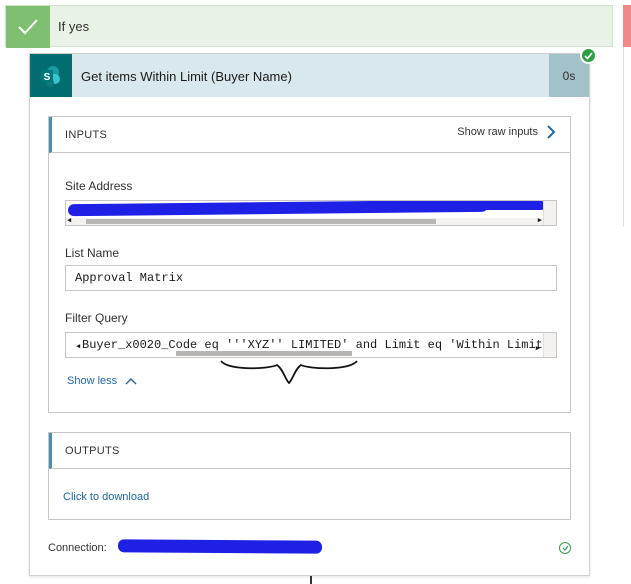  What do you see at coordinates (106, 497) in the screenshot?
I see `click-to-download-link: Click to download` at bounding box center [106, 497].